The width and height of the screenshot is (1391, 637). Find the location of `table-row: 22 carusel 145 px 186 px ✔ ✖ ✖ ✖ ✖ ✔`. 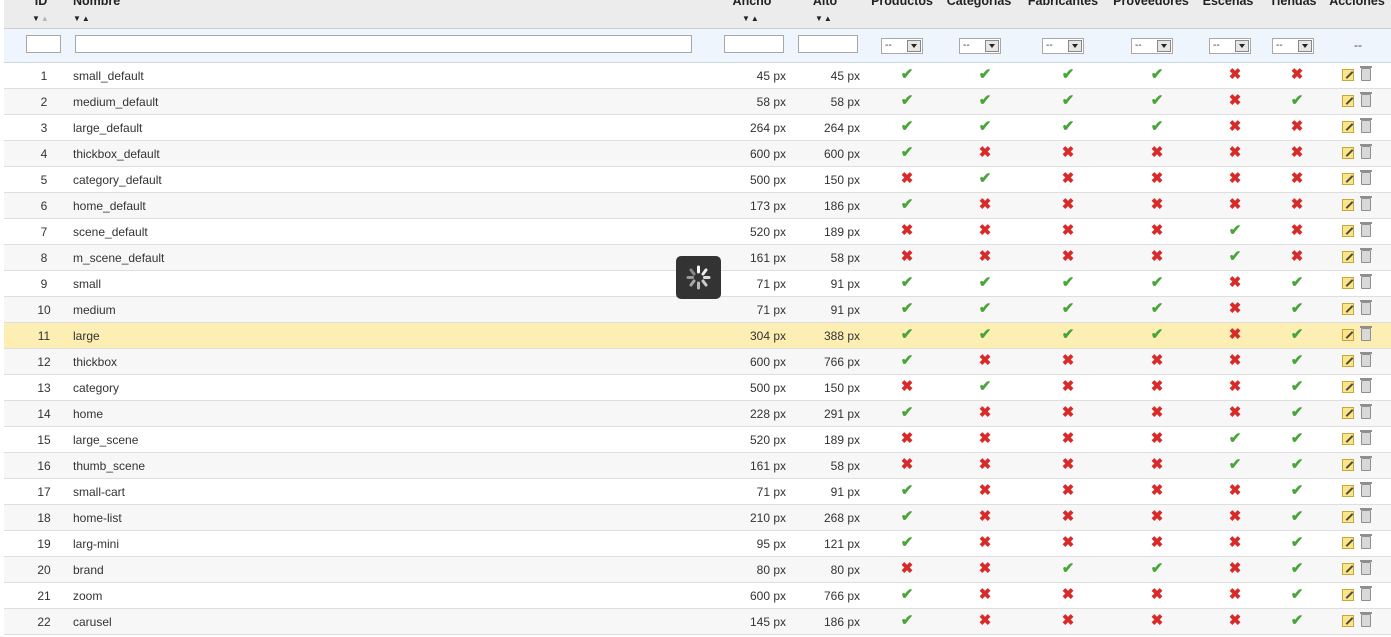

table-row: 22 carusel 145 px 186 px ✔ ✖ ✖ ✖ ✖ ✔ is located at coordinates (697, 622).